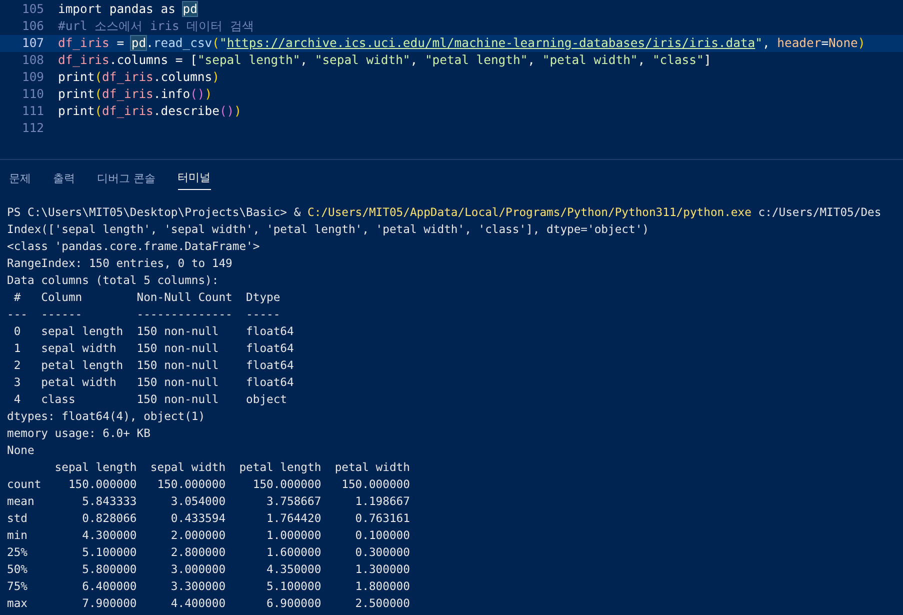  What do you see at coordinates (78, 433) in the screenshot?
I see `terminal-output-line: memory usage: 6.0+ KB` at bounding box center [78, 433].